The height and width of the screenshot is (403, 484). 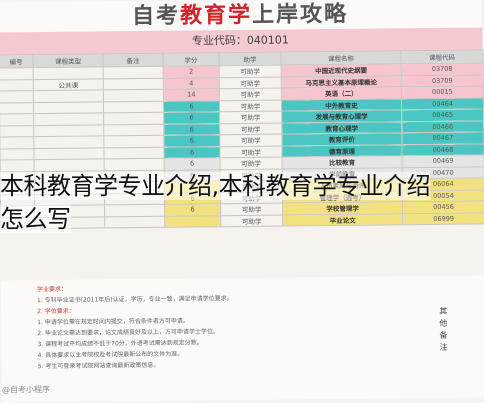 I want to click on table-cell: 00015, so click(x=442, y=92).